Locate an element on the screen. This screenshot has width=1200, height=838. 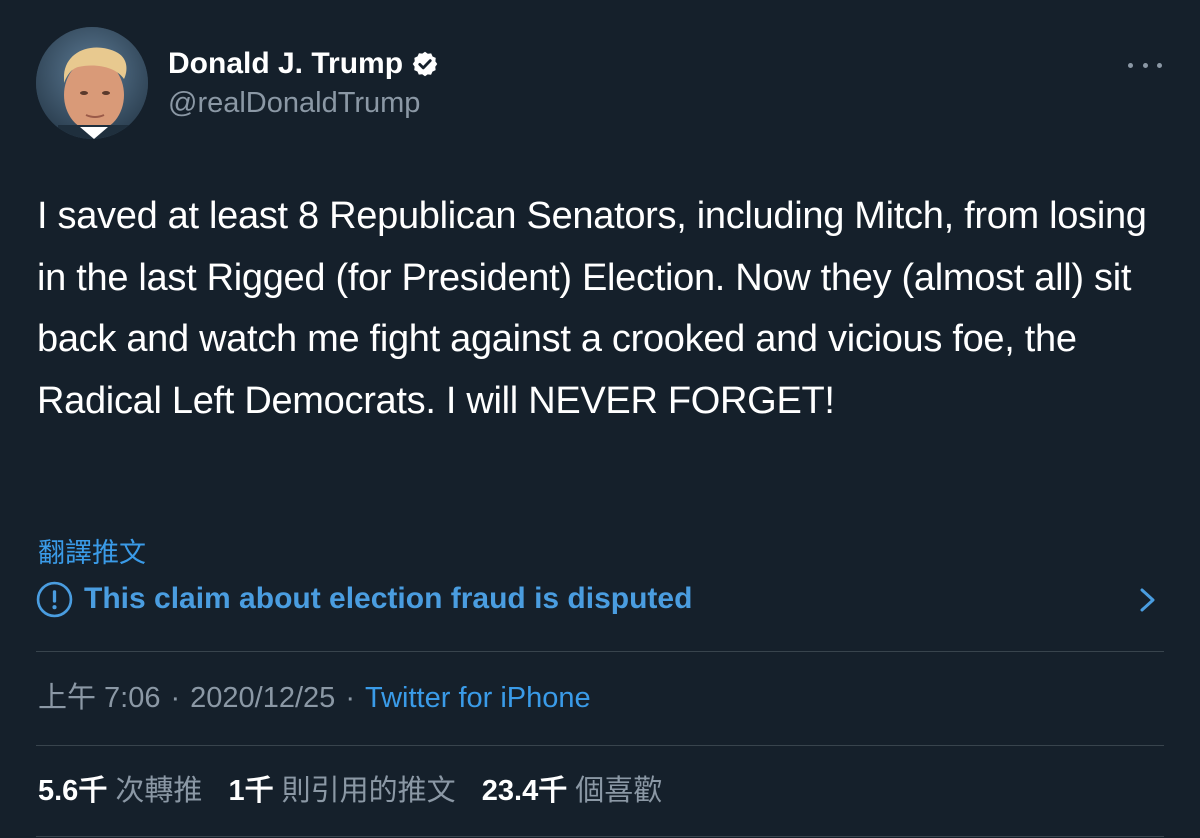
retweets-count: 5.6千 is located at coordinates (73, 791).